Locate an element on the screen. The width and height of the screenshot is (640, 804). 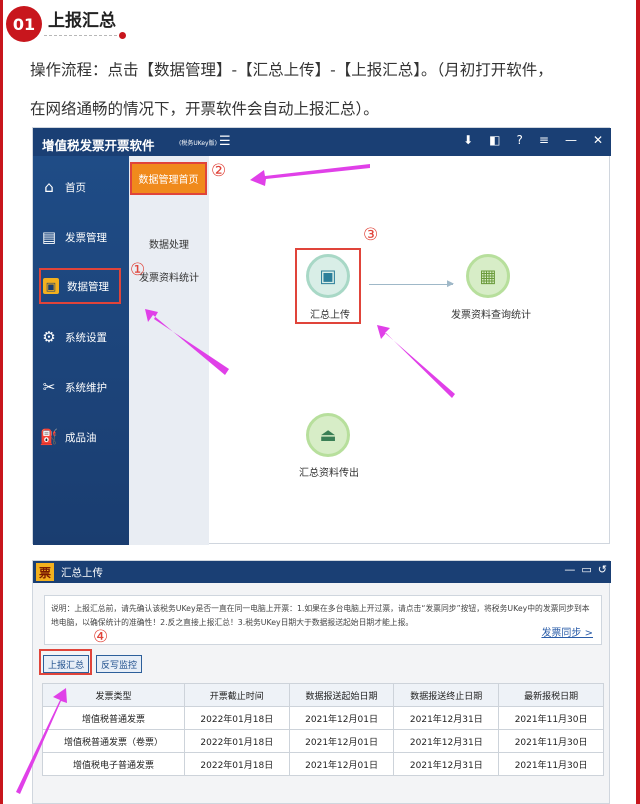
help-icon: ? is located at coordinates (520, 140).